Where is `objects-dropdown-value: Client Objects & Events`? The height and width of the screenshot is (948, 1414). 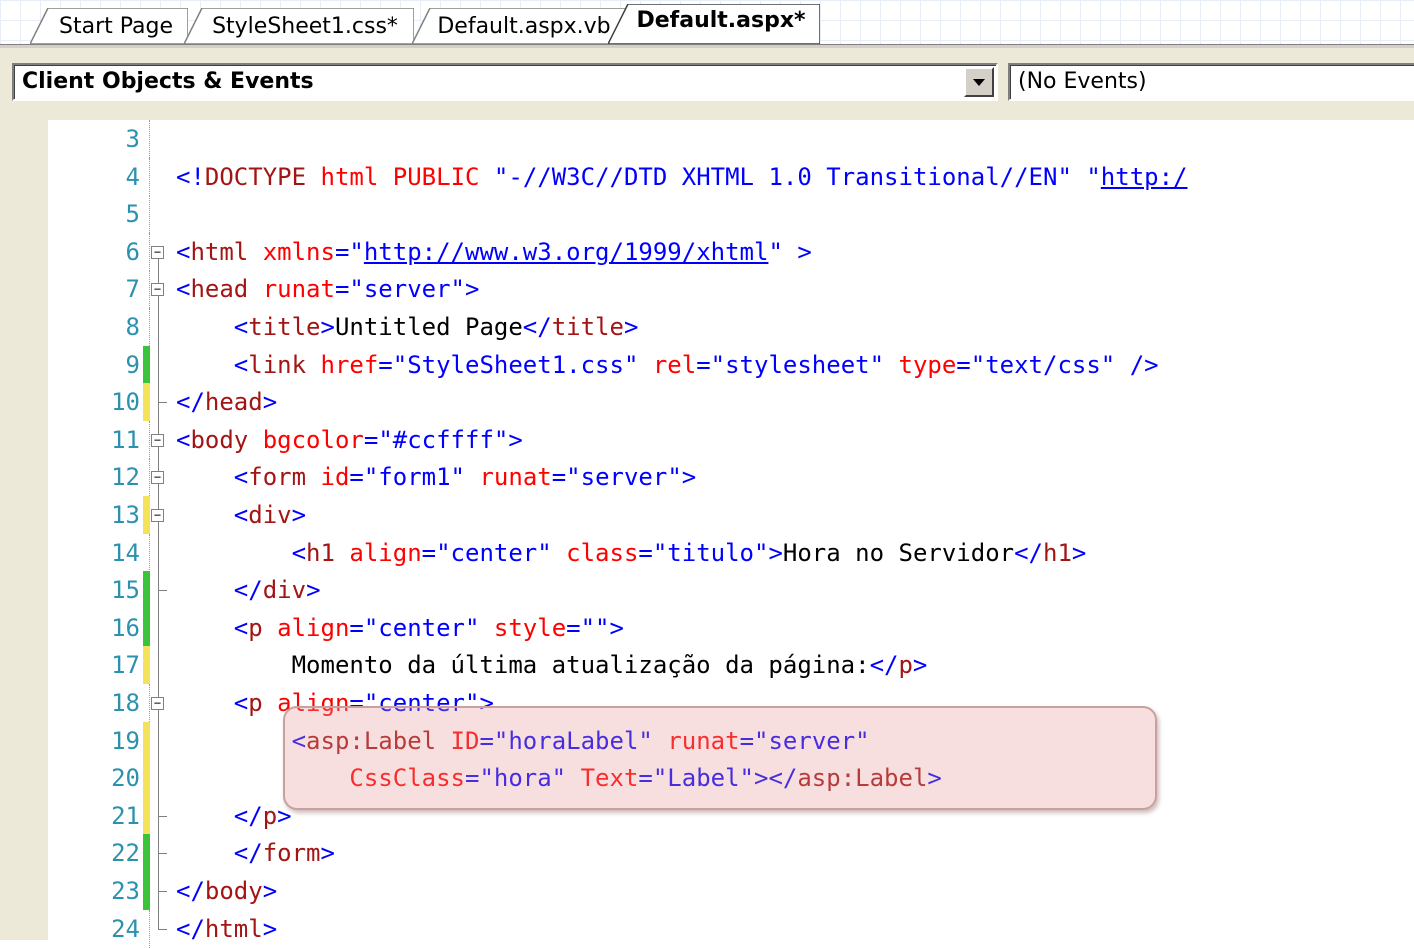 objects-dropdown-value: Client Objects & Events is located at coordinates (168, 81).